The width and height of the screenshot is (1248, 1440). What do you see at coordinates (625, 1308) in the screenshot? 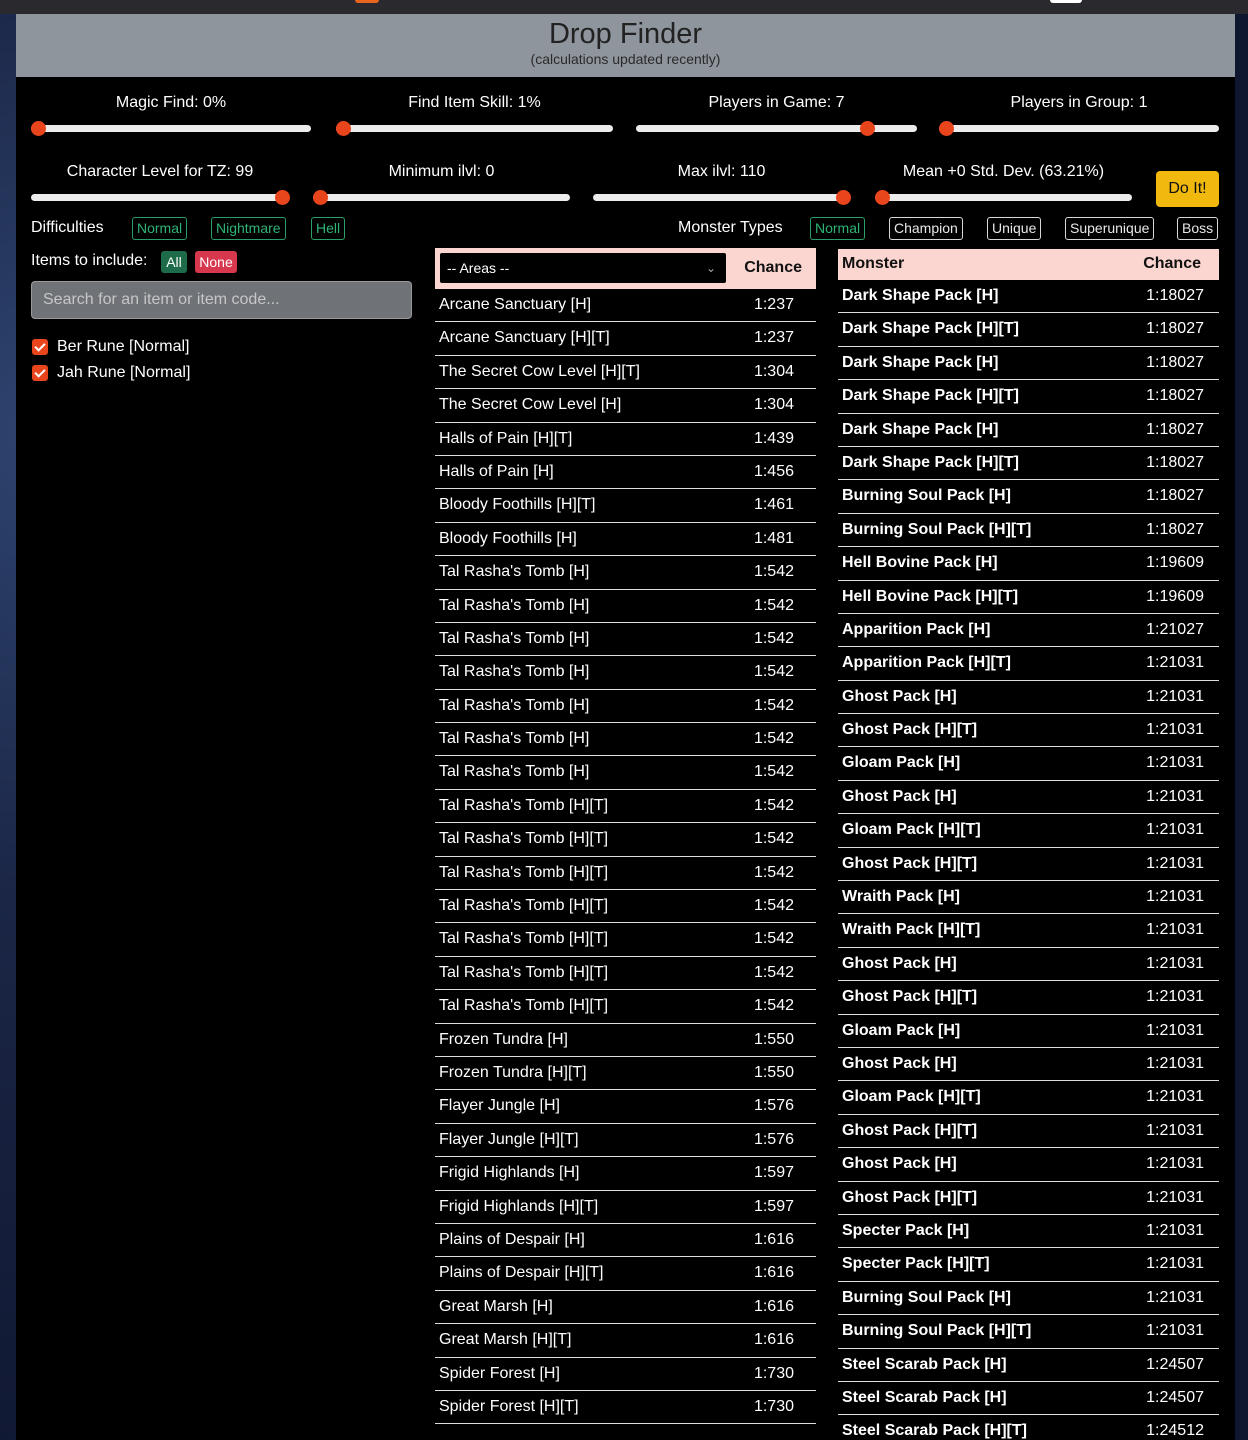
I see `area-row: Great Marsh [H] 1:616` at bounding box center [625, 1308].